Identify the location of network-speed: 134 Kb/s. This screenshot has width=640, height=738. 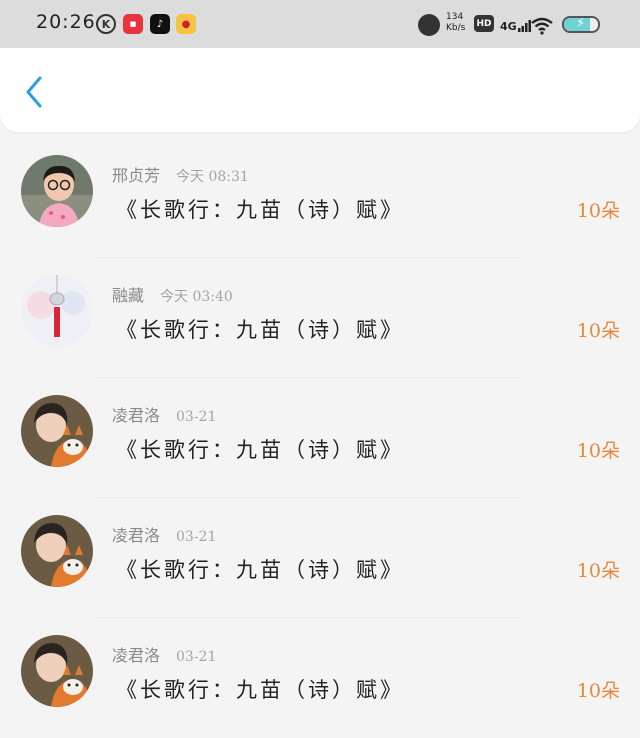
(455, 26).